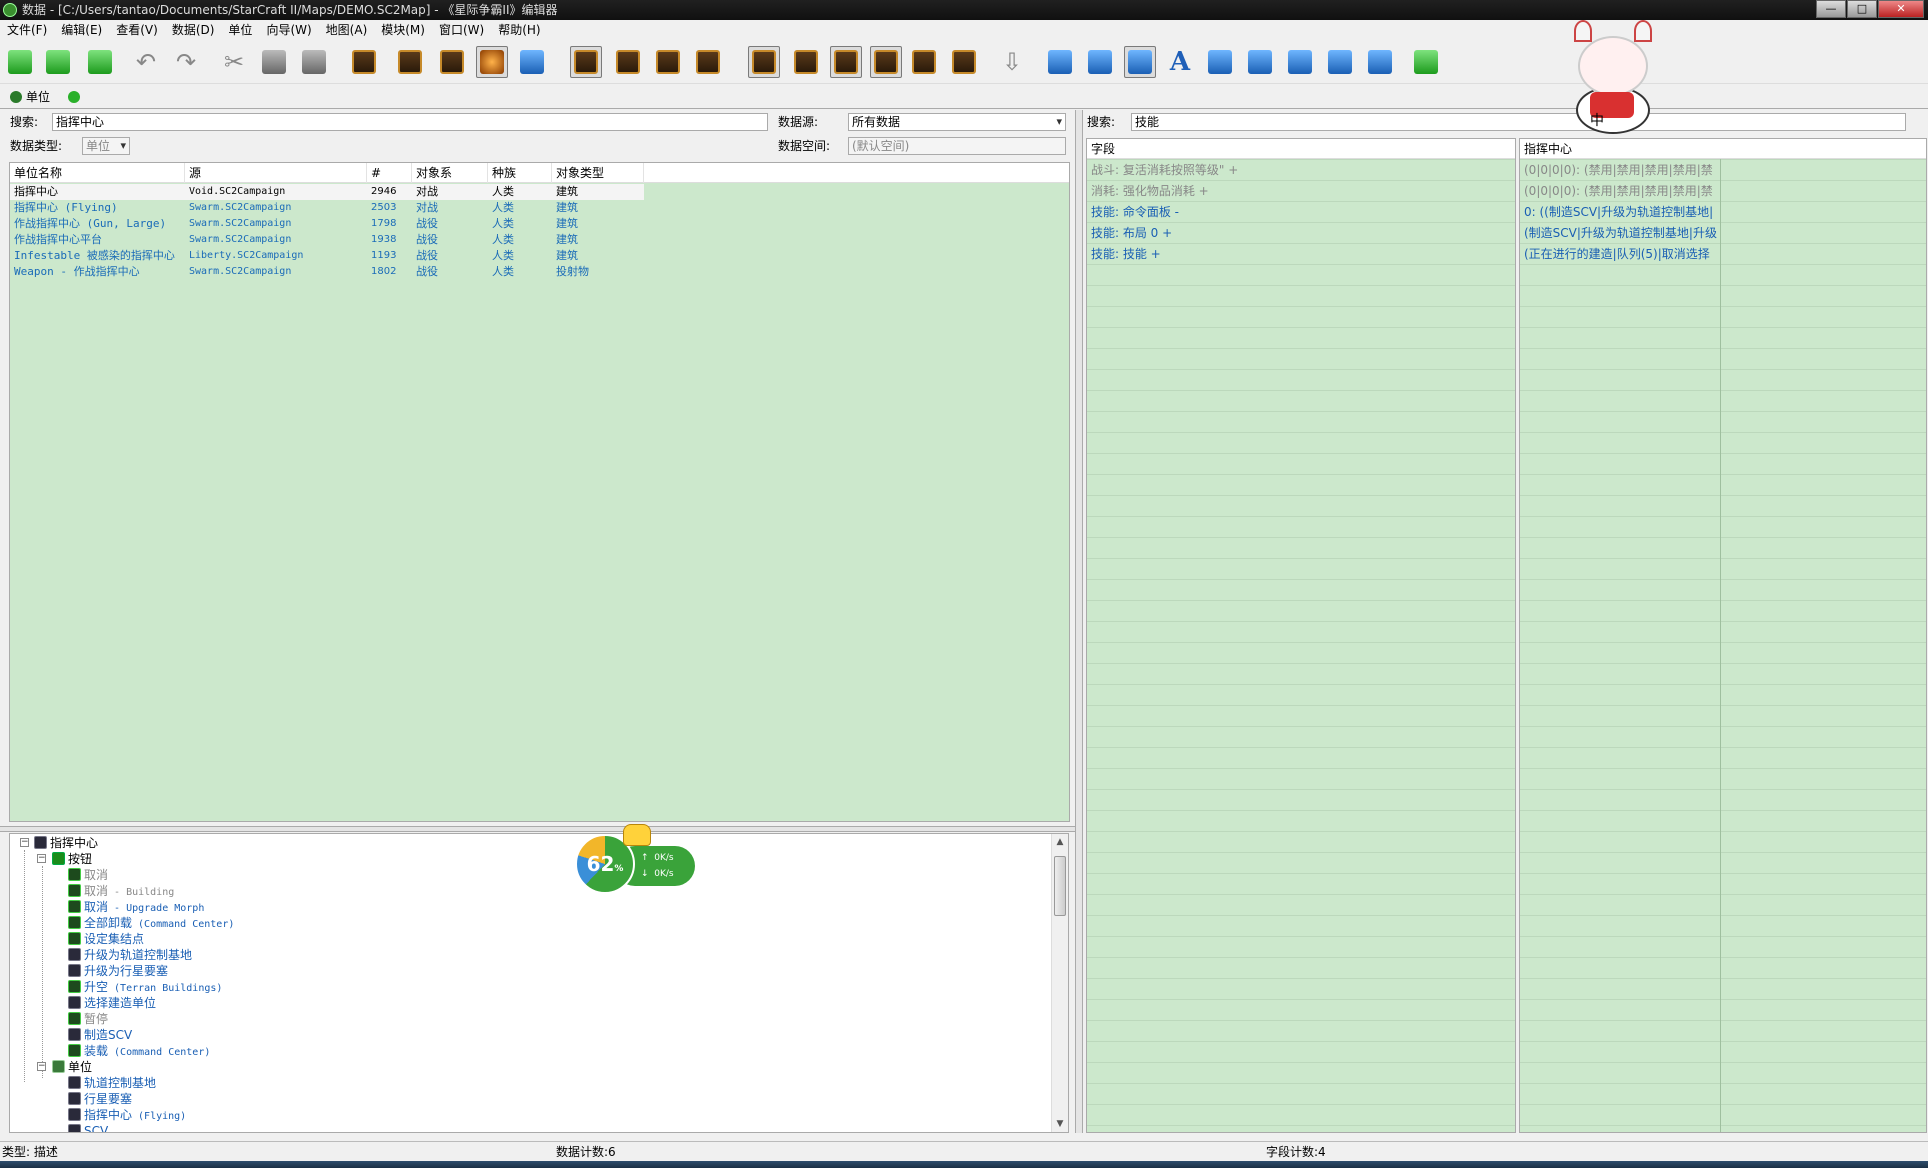 This screenshot has width=1928, height=1168. What do you see at coordinates (598, 173) in the screenshot?
I see `col-object-type: 对象类型` at bounding box center [598, 173].